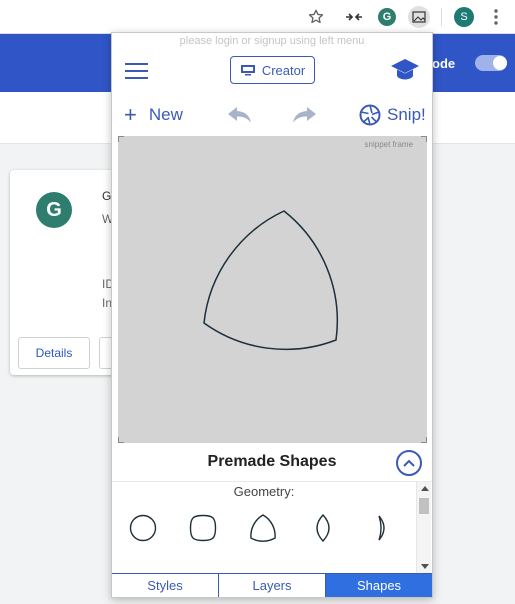 This screenshot has width=515, height=604. I want to click on new-button: + New, so click(153, 115).